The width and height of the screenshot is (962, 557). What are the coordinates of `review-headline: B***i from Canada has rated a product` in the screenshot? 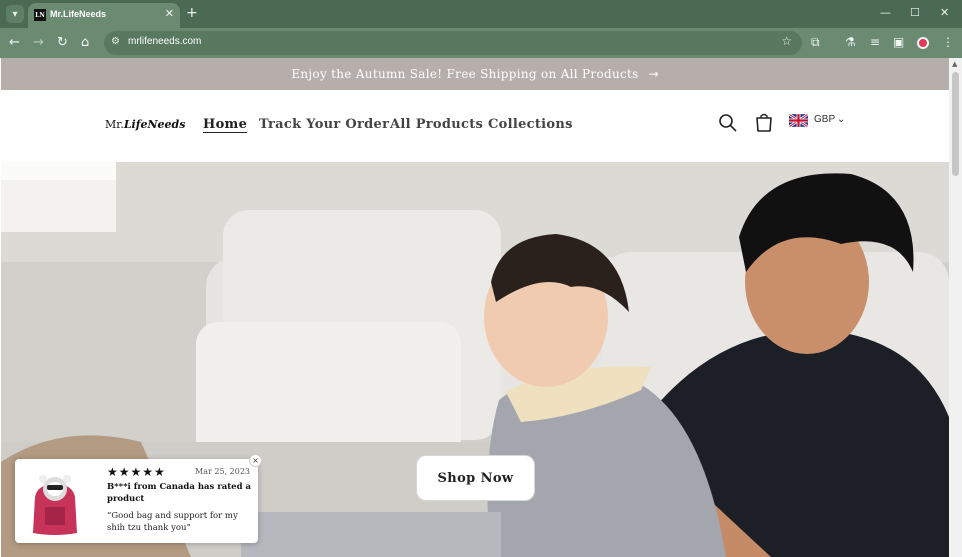 It's located at (179, 493).